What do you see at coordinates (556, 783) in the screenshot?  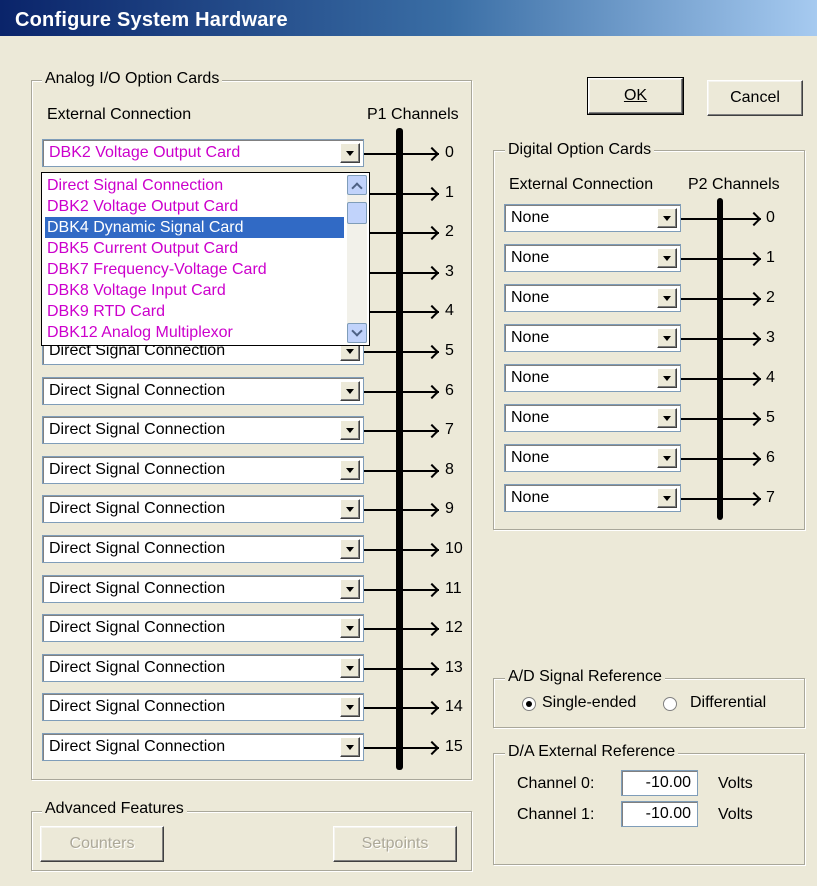 I see `channel-0-label: Channel 0:` at bounding box center [556, 783].